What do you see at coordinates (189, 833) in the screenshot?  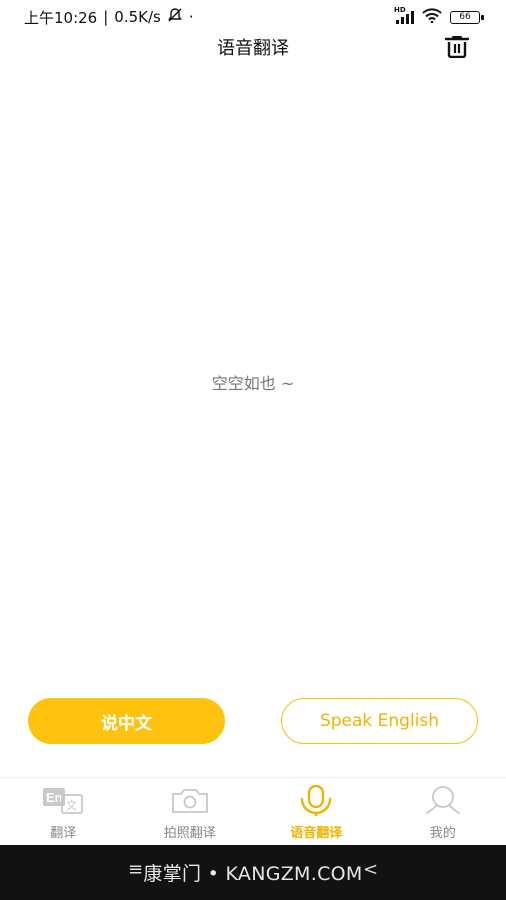 I see `tab-photo-translate-label: 拍照翻译` at bounding box center [189, 833].